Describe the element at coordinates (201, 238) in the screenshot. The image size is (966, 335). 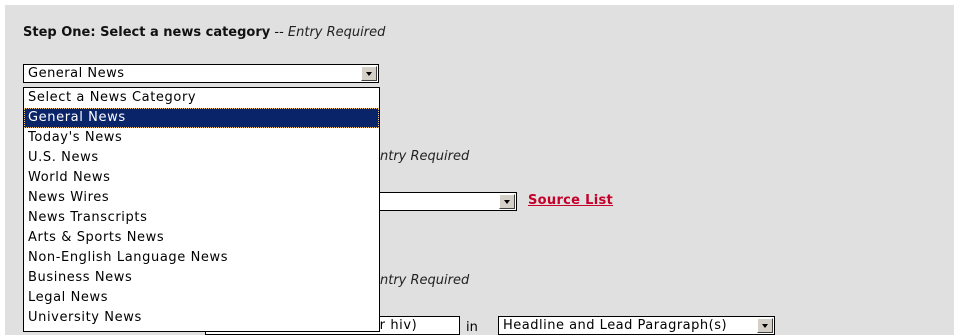
I see `dropdown-option: Arts & Sports News` at that location.